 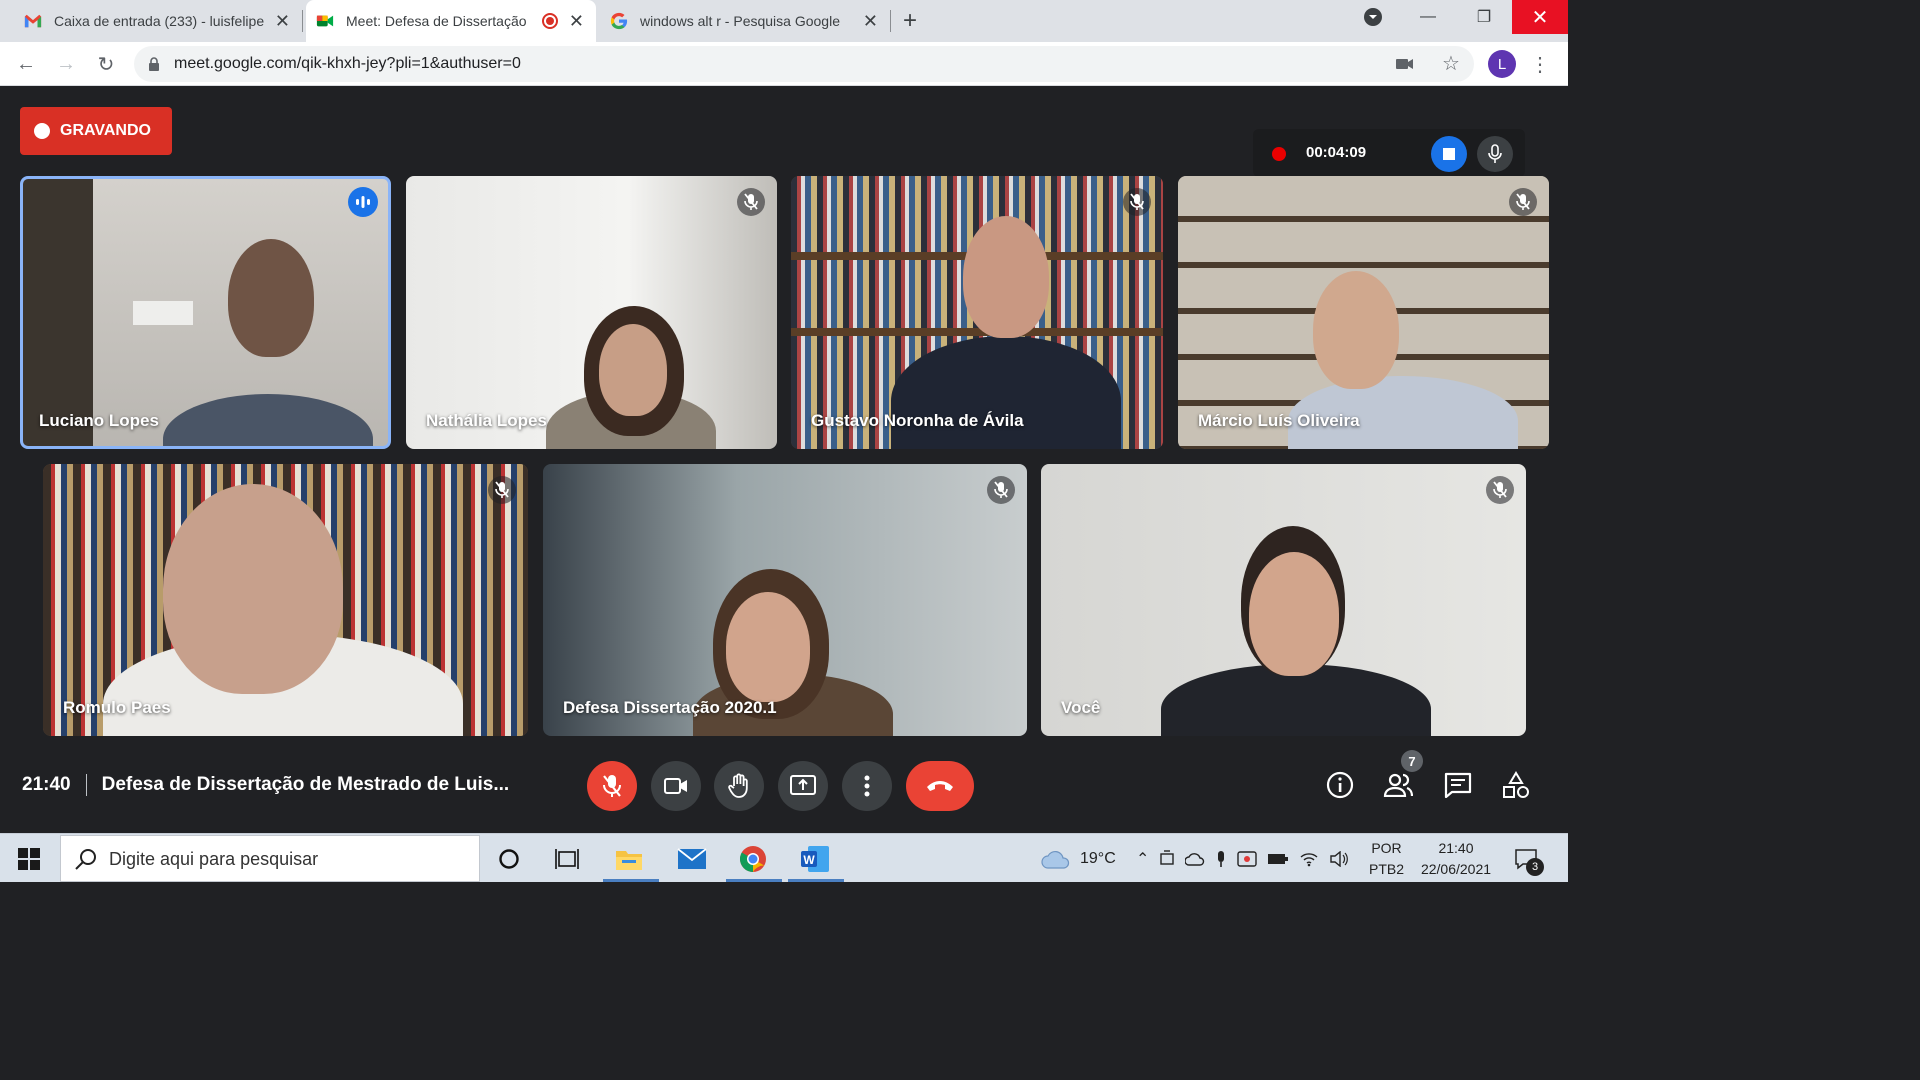 What do you see at coordinates (1279, 420) in the screenshot?
I see `participant-name: Márcio Luís Oliveira` at bounding box center [1279, 420].